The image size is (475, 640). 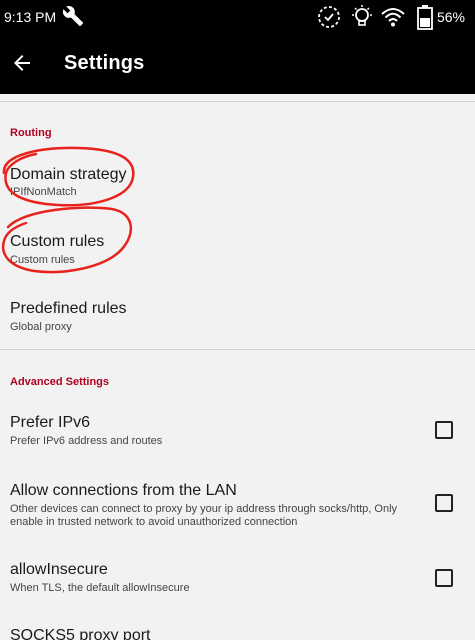 I want to click on pref-title: Prefer IPv6, so click(x=50, y=422).